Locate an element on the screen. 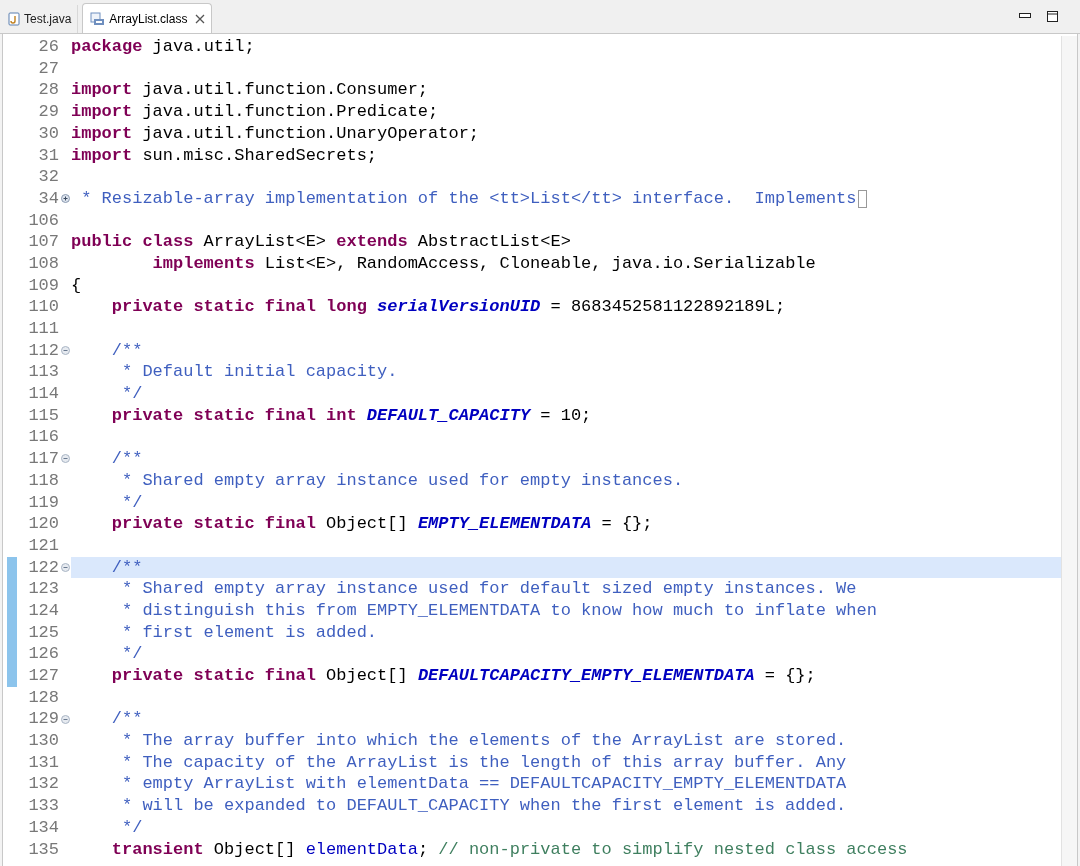  editor-tab: Test.java is located at coordinates (40, 19).